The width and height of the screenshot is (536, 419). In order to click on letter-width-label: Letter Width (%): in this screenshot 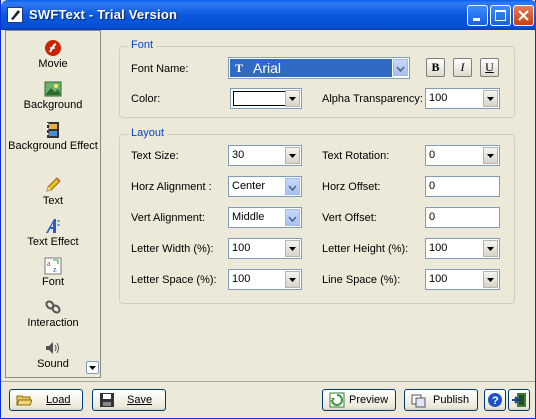, I will do `click(172, 249)`.